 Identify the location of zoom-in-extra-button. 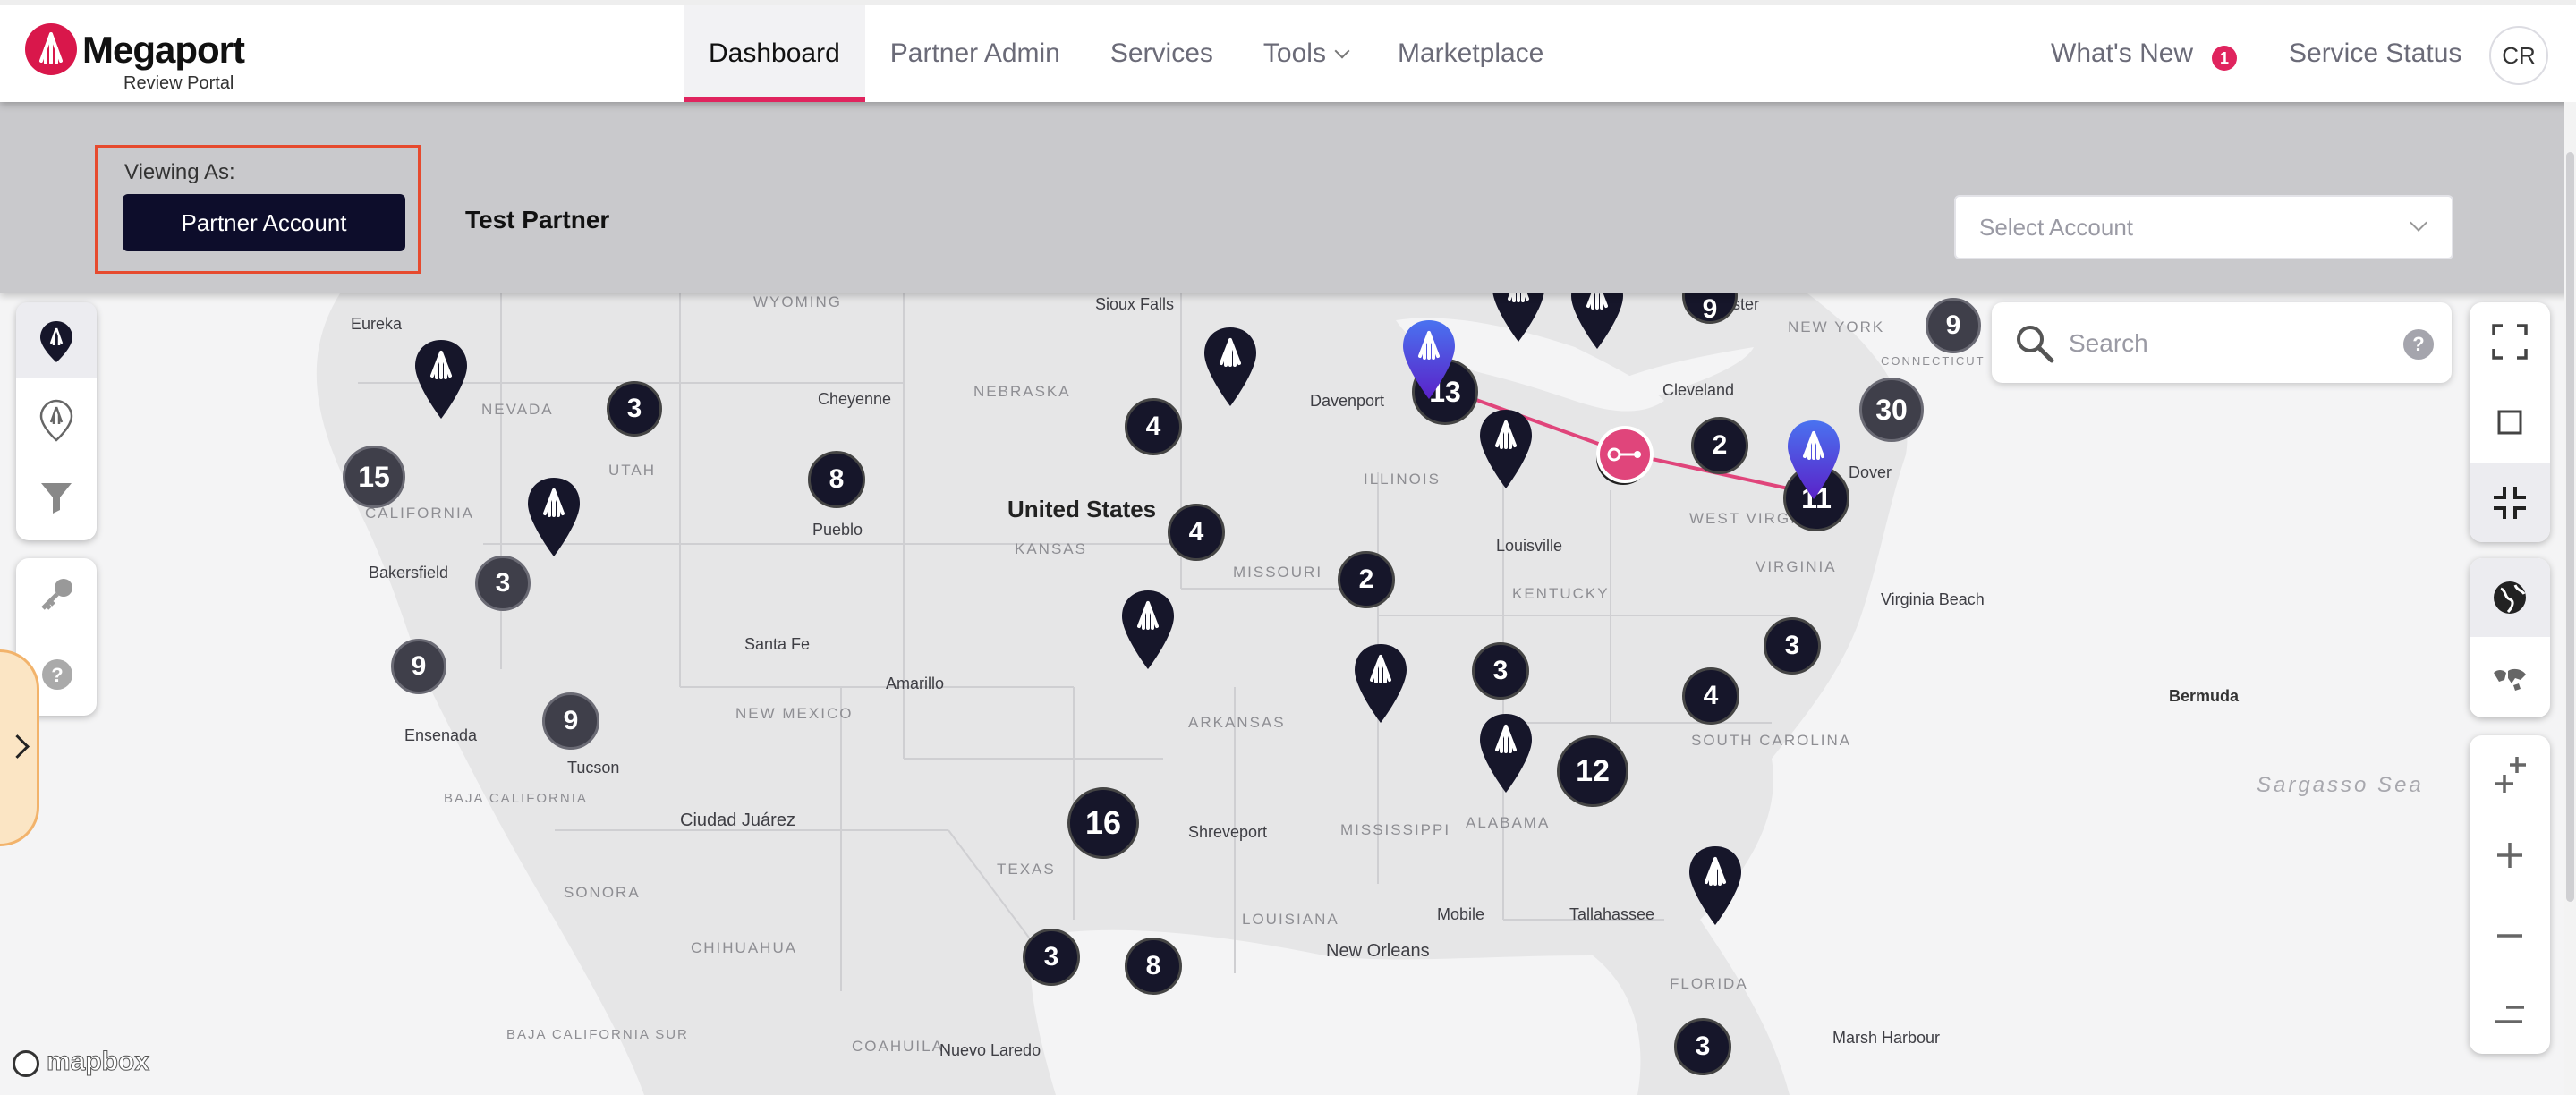
(2510, 775).